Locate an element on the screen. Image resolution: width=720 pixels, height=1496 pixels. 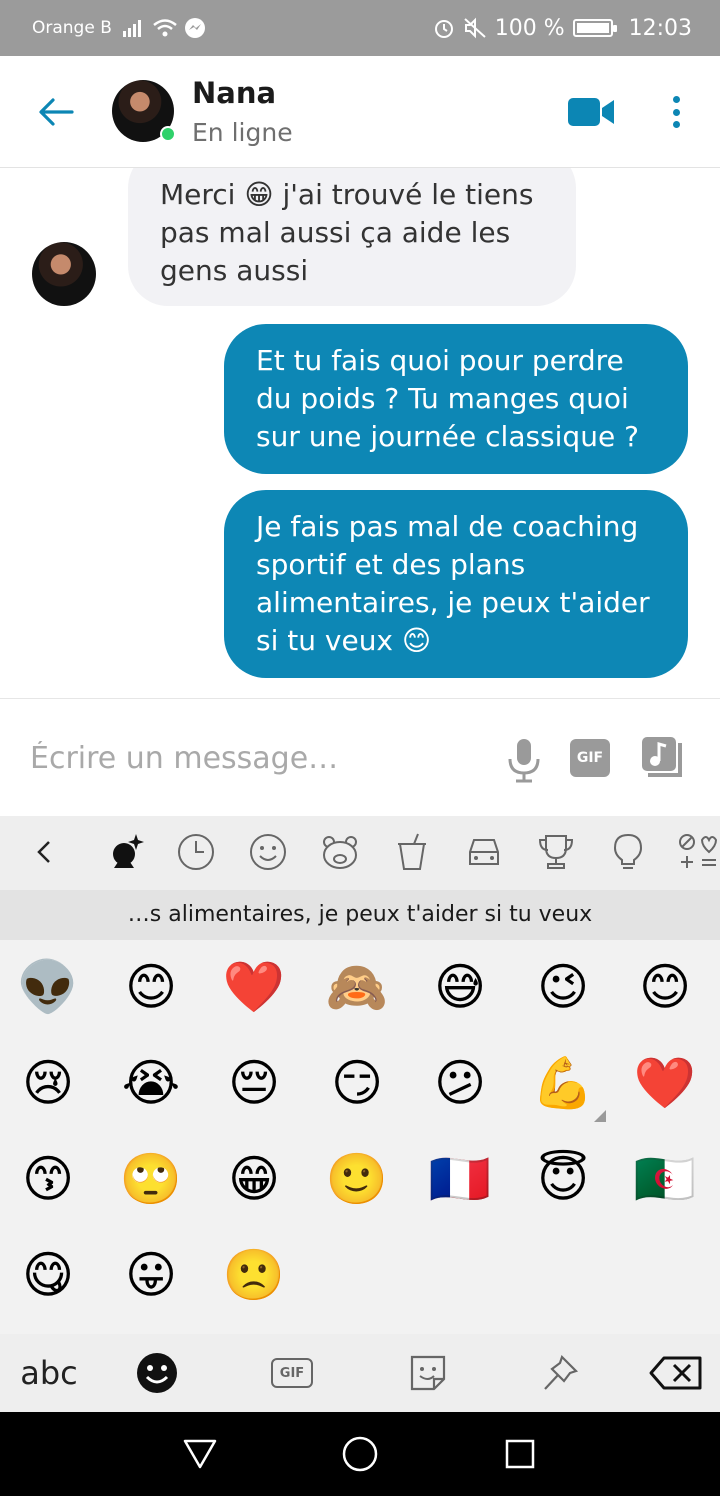
tab-objects is located at coordinates (628, 852).